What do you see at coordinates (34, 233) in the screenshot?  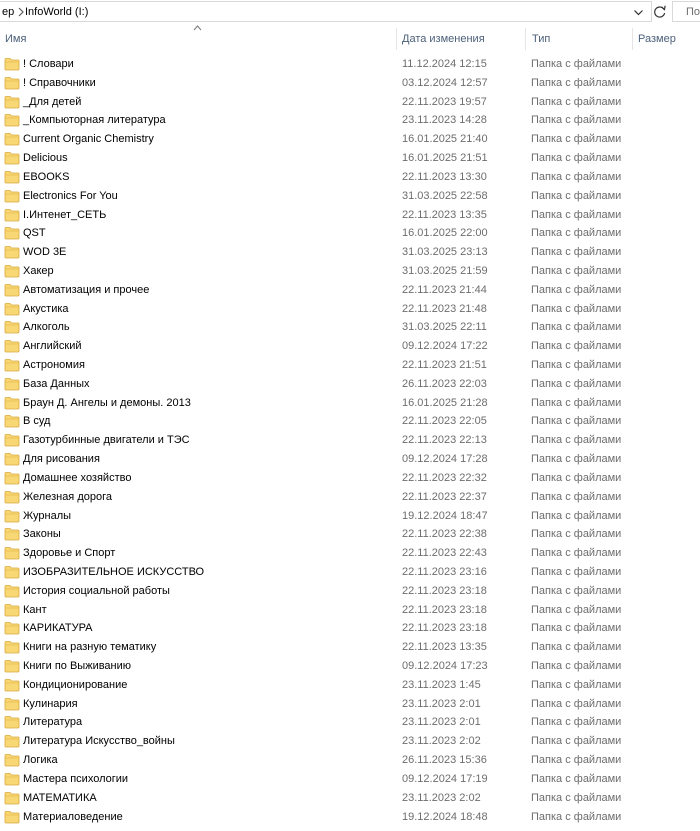 I see `file-name: QST` at bounding box center [34, 233].